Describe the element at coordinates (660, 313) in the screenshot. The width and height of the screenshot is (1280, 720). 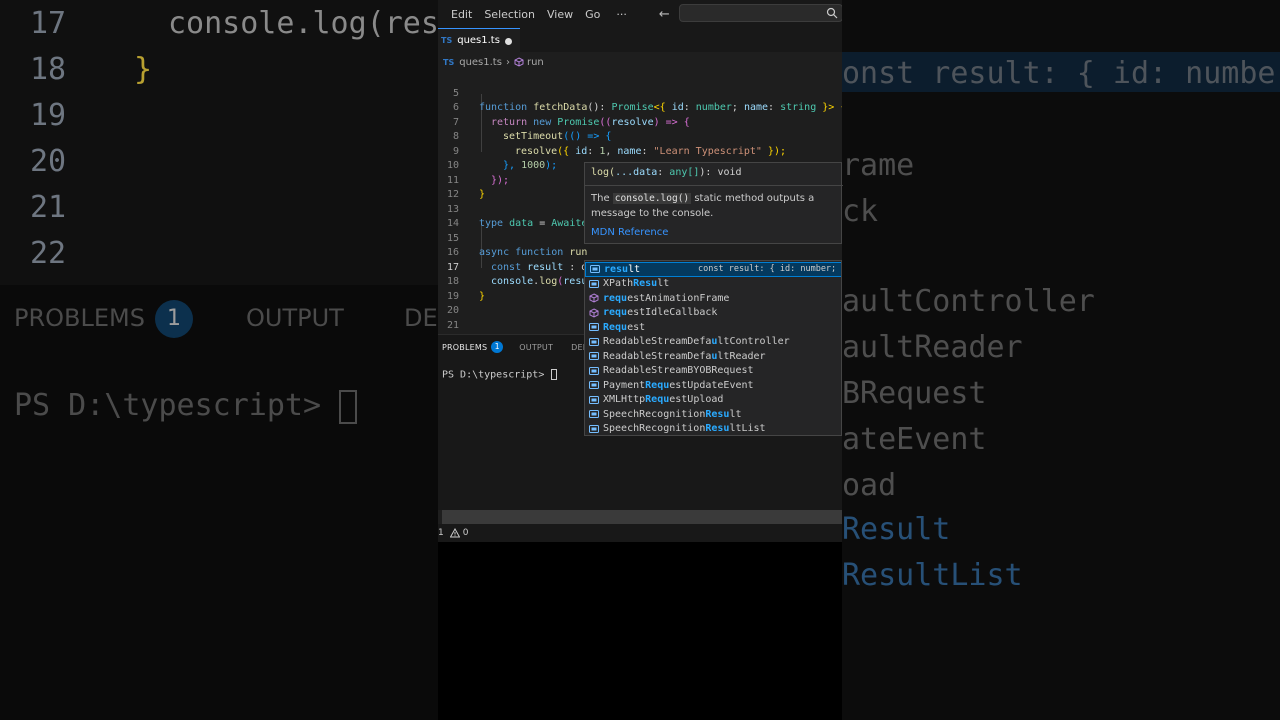
I see `suggestion-label: requestIdleCallback` at that location.